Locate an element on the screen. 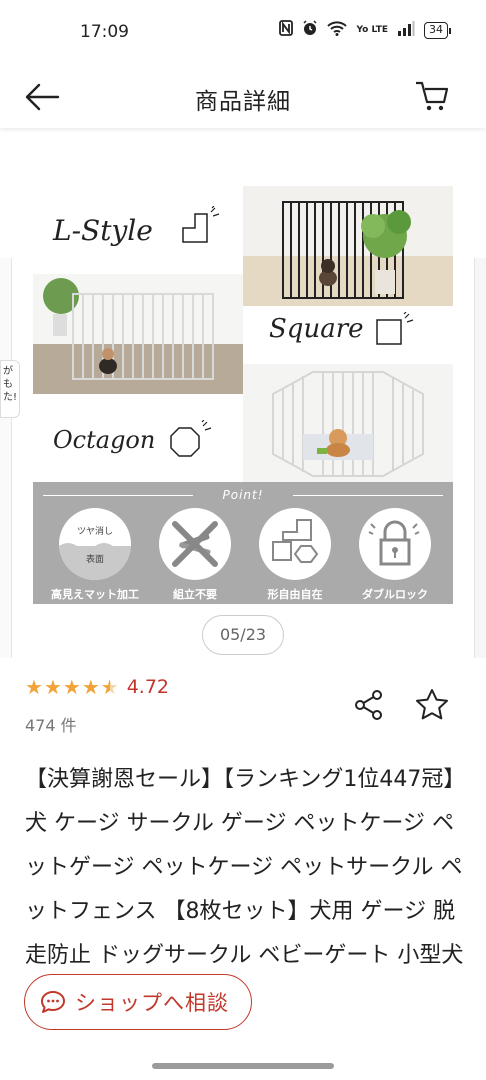 The width and height of the screenshot is (486, 1080). home-indicator is located at coordinates (243, 1066).